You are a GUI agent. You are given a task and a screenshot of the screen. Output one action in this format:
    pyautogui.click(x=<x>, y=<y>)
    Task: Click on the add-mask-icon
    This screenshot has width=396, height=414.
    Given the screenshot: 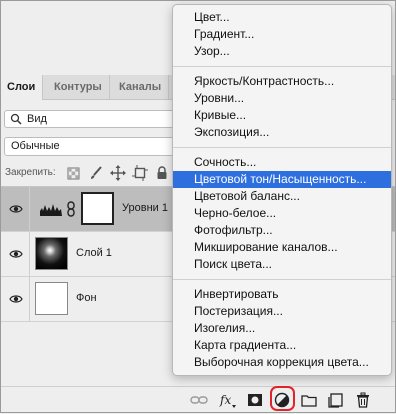 What is the action you would take?
    pyautogui.click(x=255, y=400)
    